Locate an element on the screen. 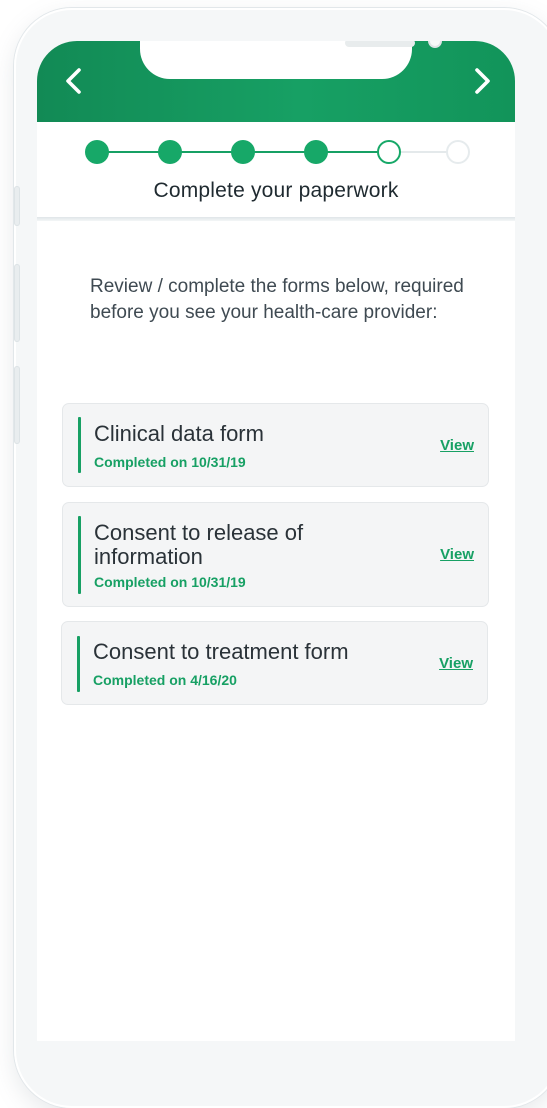  progress-steps is located at coordinates (276, 152).